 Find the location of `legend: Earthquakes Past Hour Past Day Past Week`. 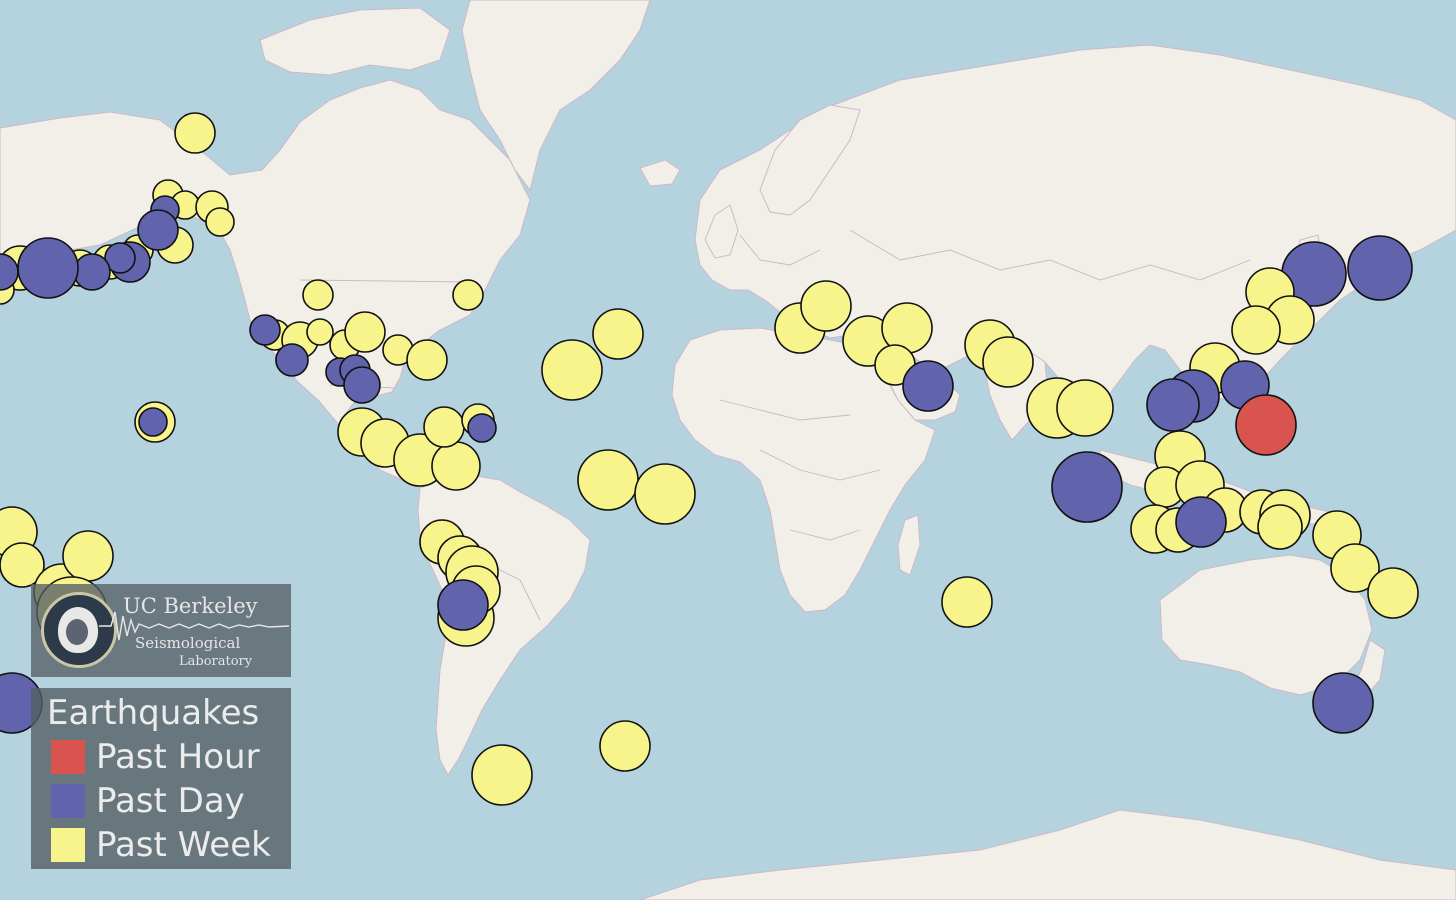

legend: Earthquakes Past Hour Past Day Past Week is located at coordinates (161, 778).